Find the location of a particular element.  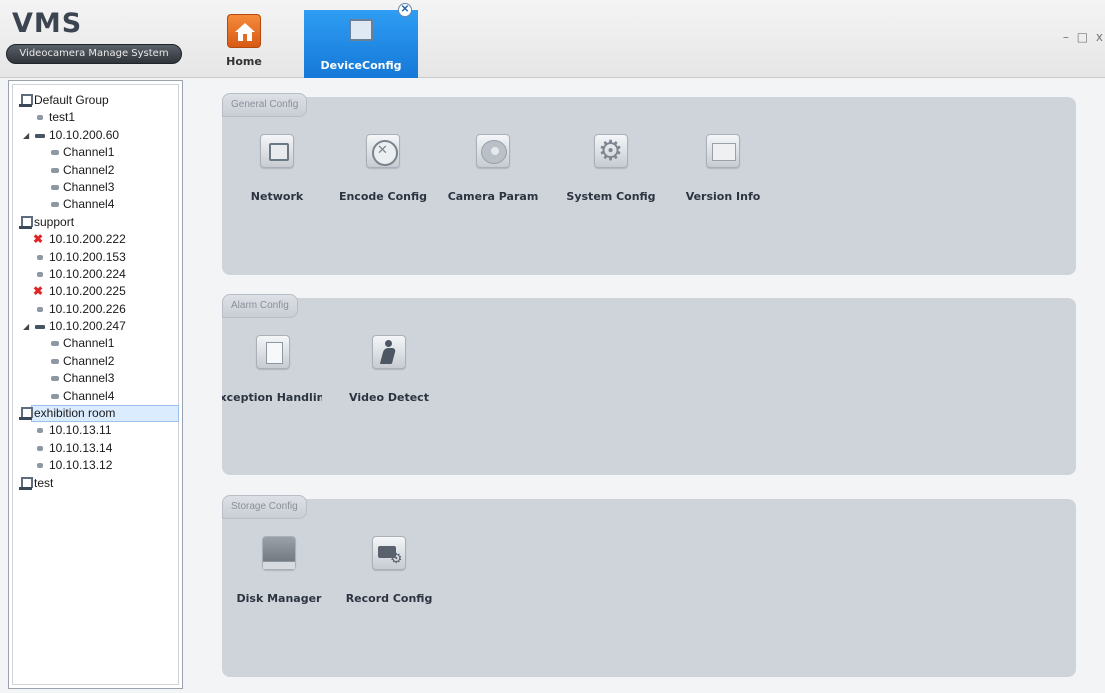

system-config-button: System Config is located at coordinates (611, 168).